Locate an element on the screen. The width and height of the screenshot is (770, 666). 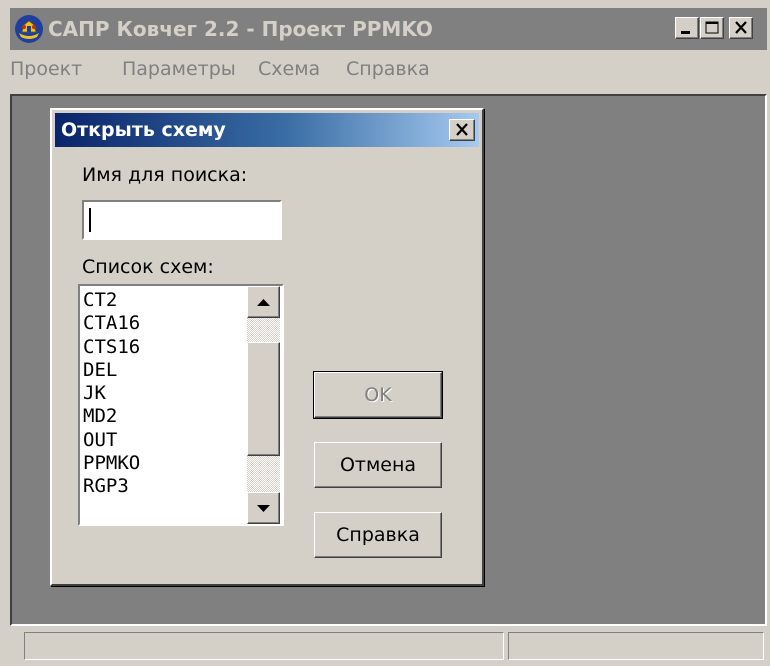
dialog-title: Открыть схему is located at coordinates (143, 130).